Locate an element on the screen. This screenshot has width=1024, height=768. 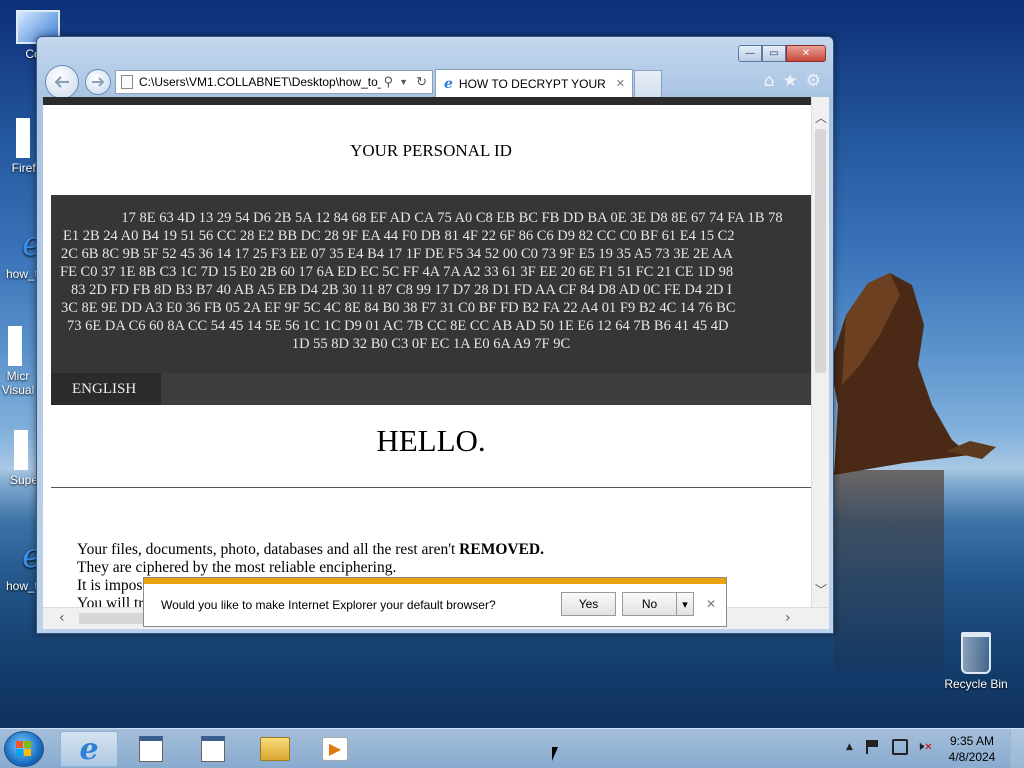
no-dropdown-button: ▾ is located at coordinates (685, 604).